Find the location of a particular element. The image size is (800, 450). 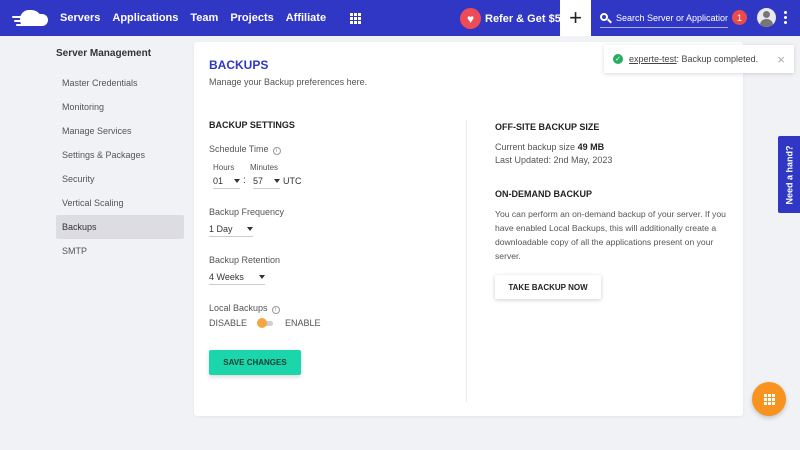

toast-message: experte-test: Backup completed. is located at coordinates (693, 59).